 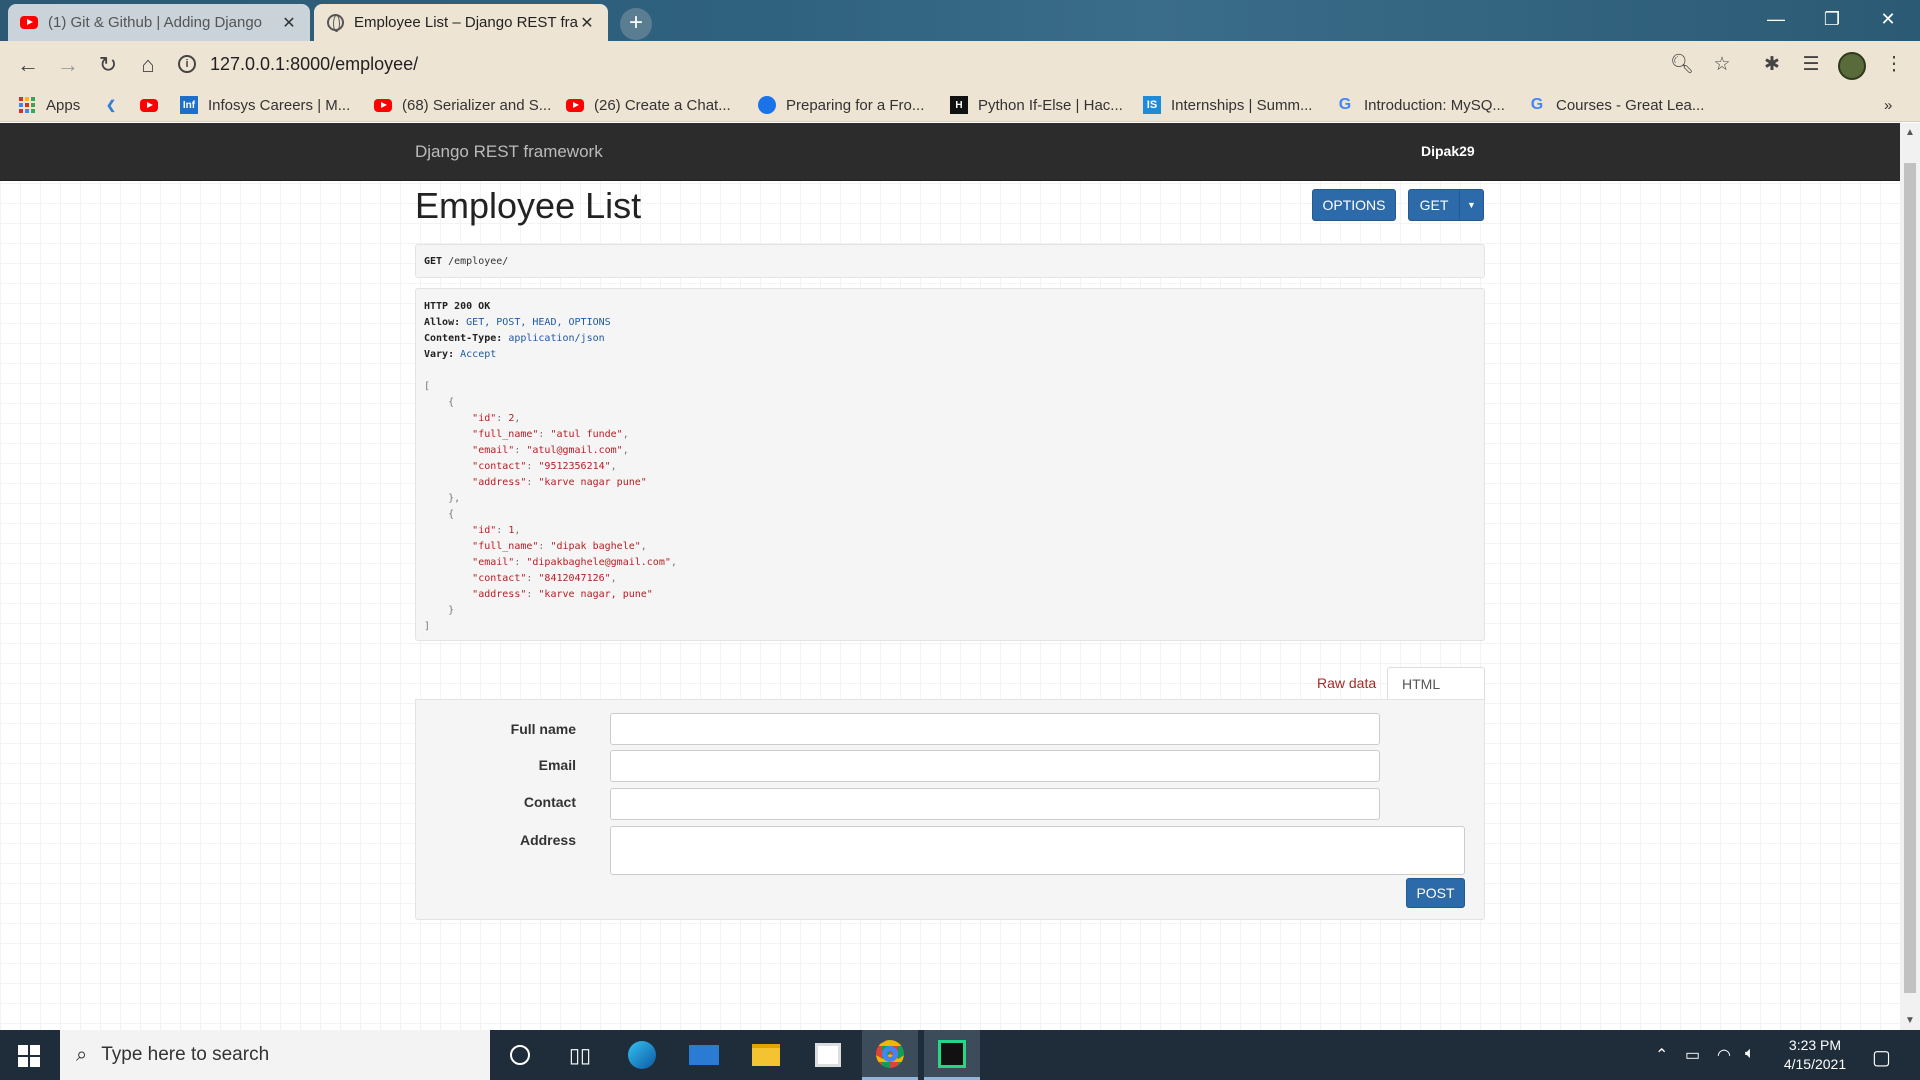 What do you see at coordinates (1346, 683) in the screenshot?
I see `tab-raw-data: Raw data` at bounding box center [1346, 683].